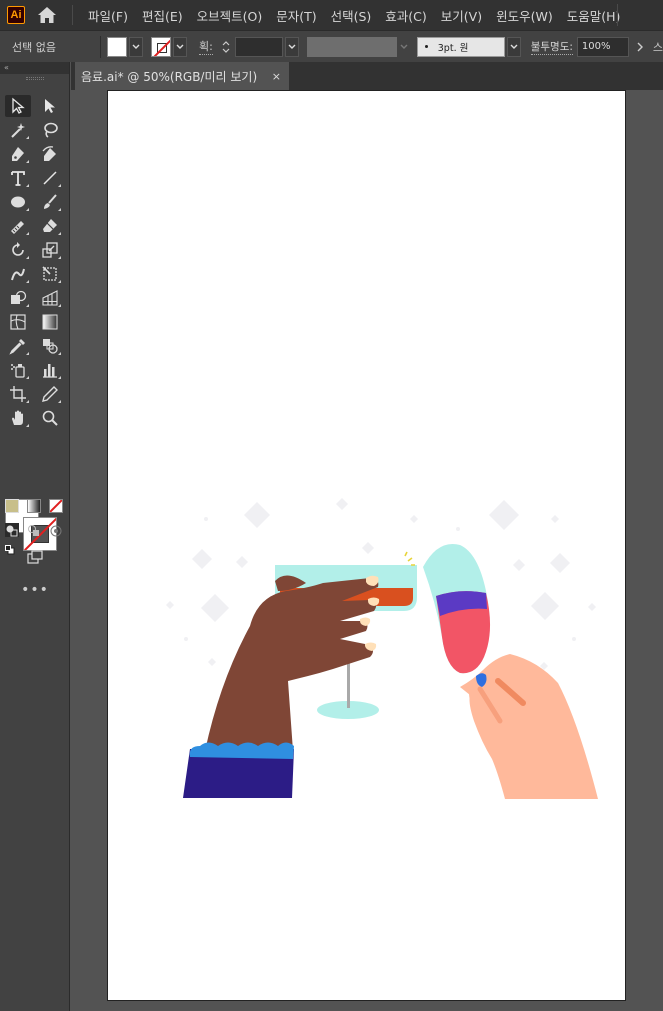  I want to click on draw-behind-icon, so click(34, 530).